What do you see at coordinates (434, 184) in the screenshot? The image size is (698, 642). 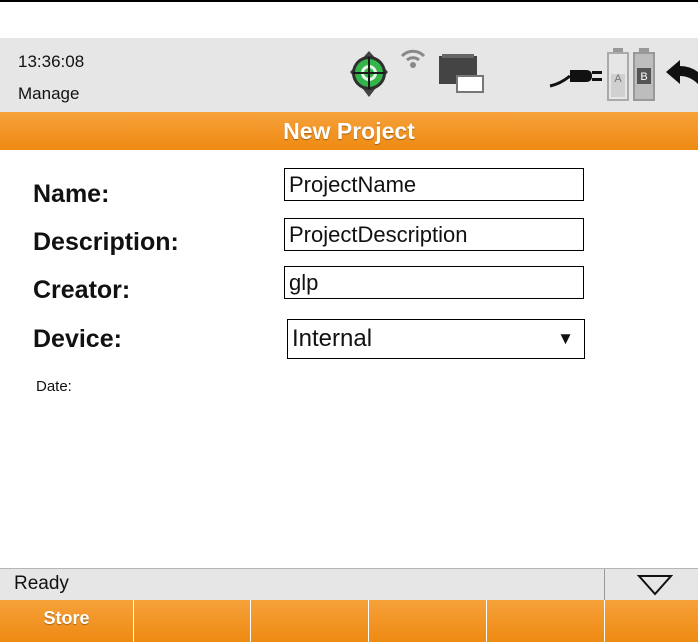 I see `name-field: ProjectName` at bounding box center [434, 184].